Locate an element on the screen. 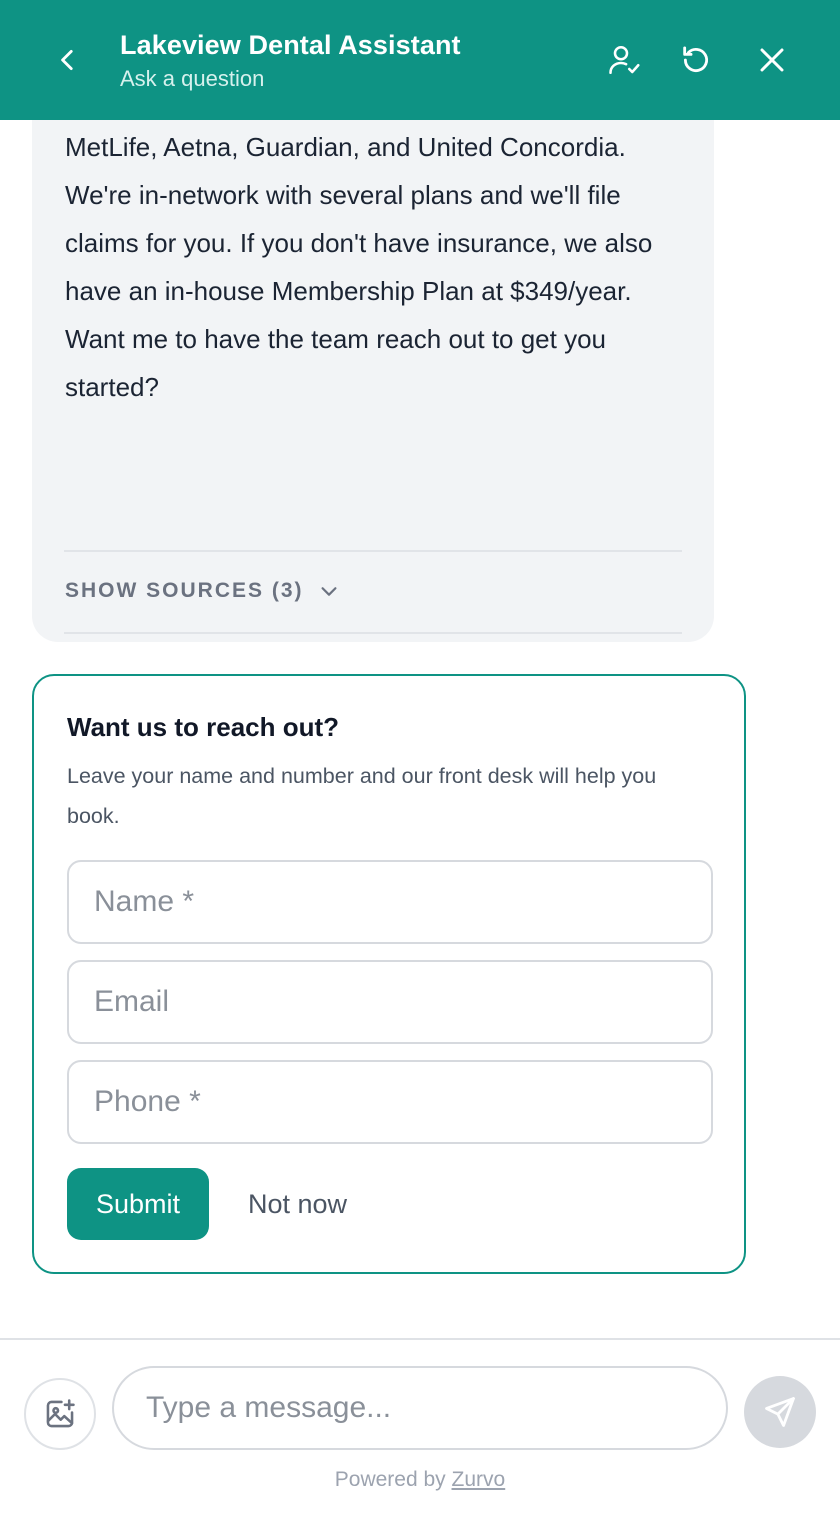 Image resolution: width=840 pixels, height=1520 pixels. chat-header: Lakeview Dental Assistant Ask a question is located at coordinates (420, 60).